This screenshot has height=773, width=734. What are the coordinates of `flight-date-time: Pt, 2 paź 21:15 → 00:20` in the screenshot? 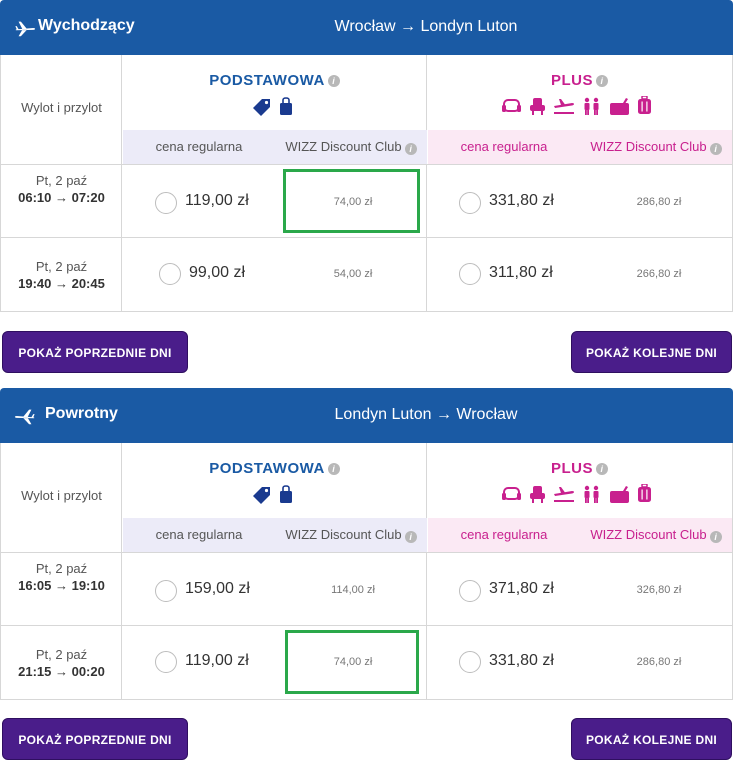 It's located at (61, 663).